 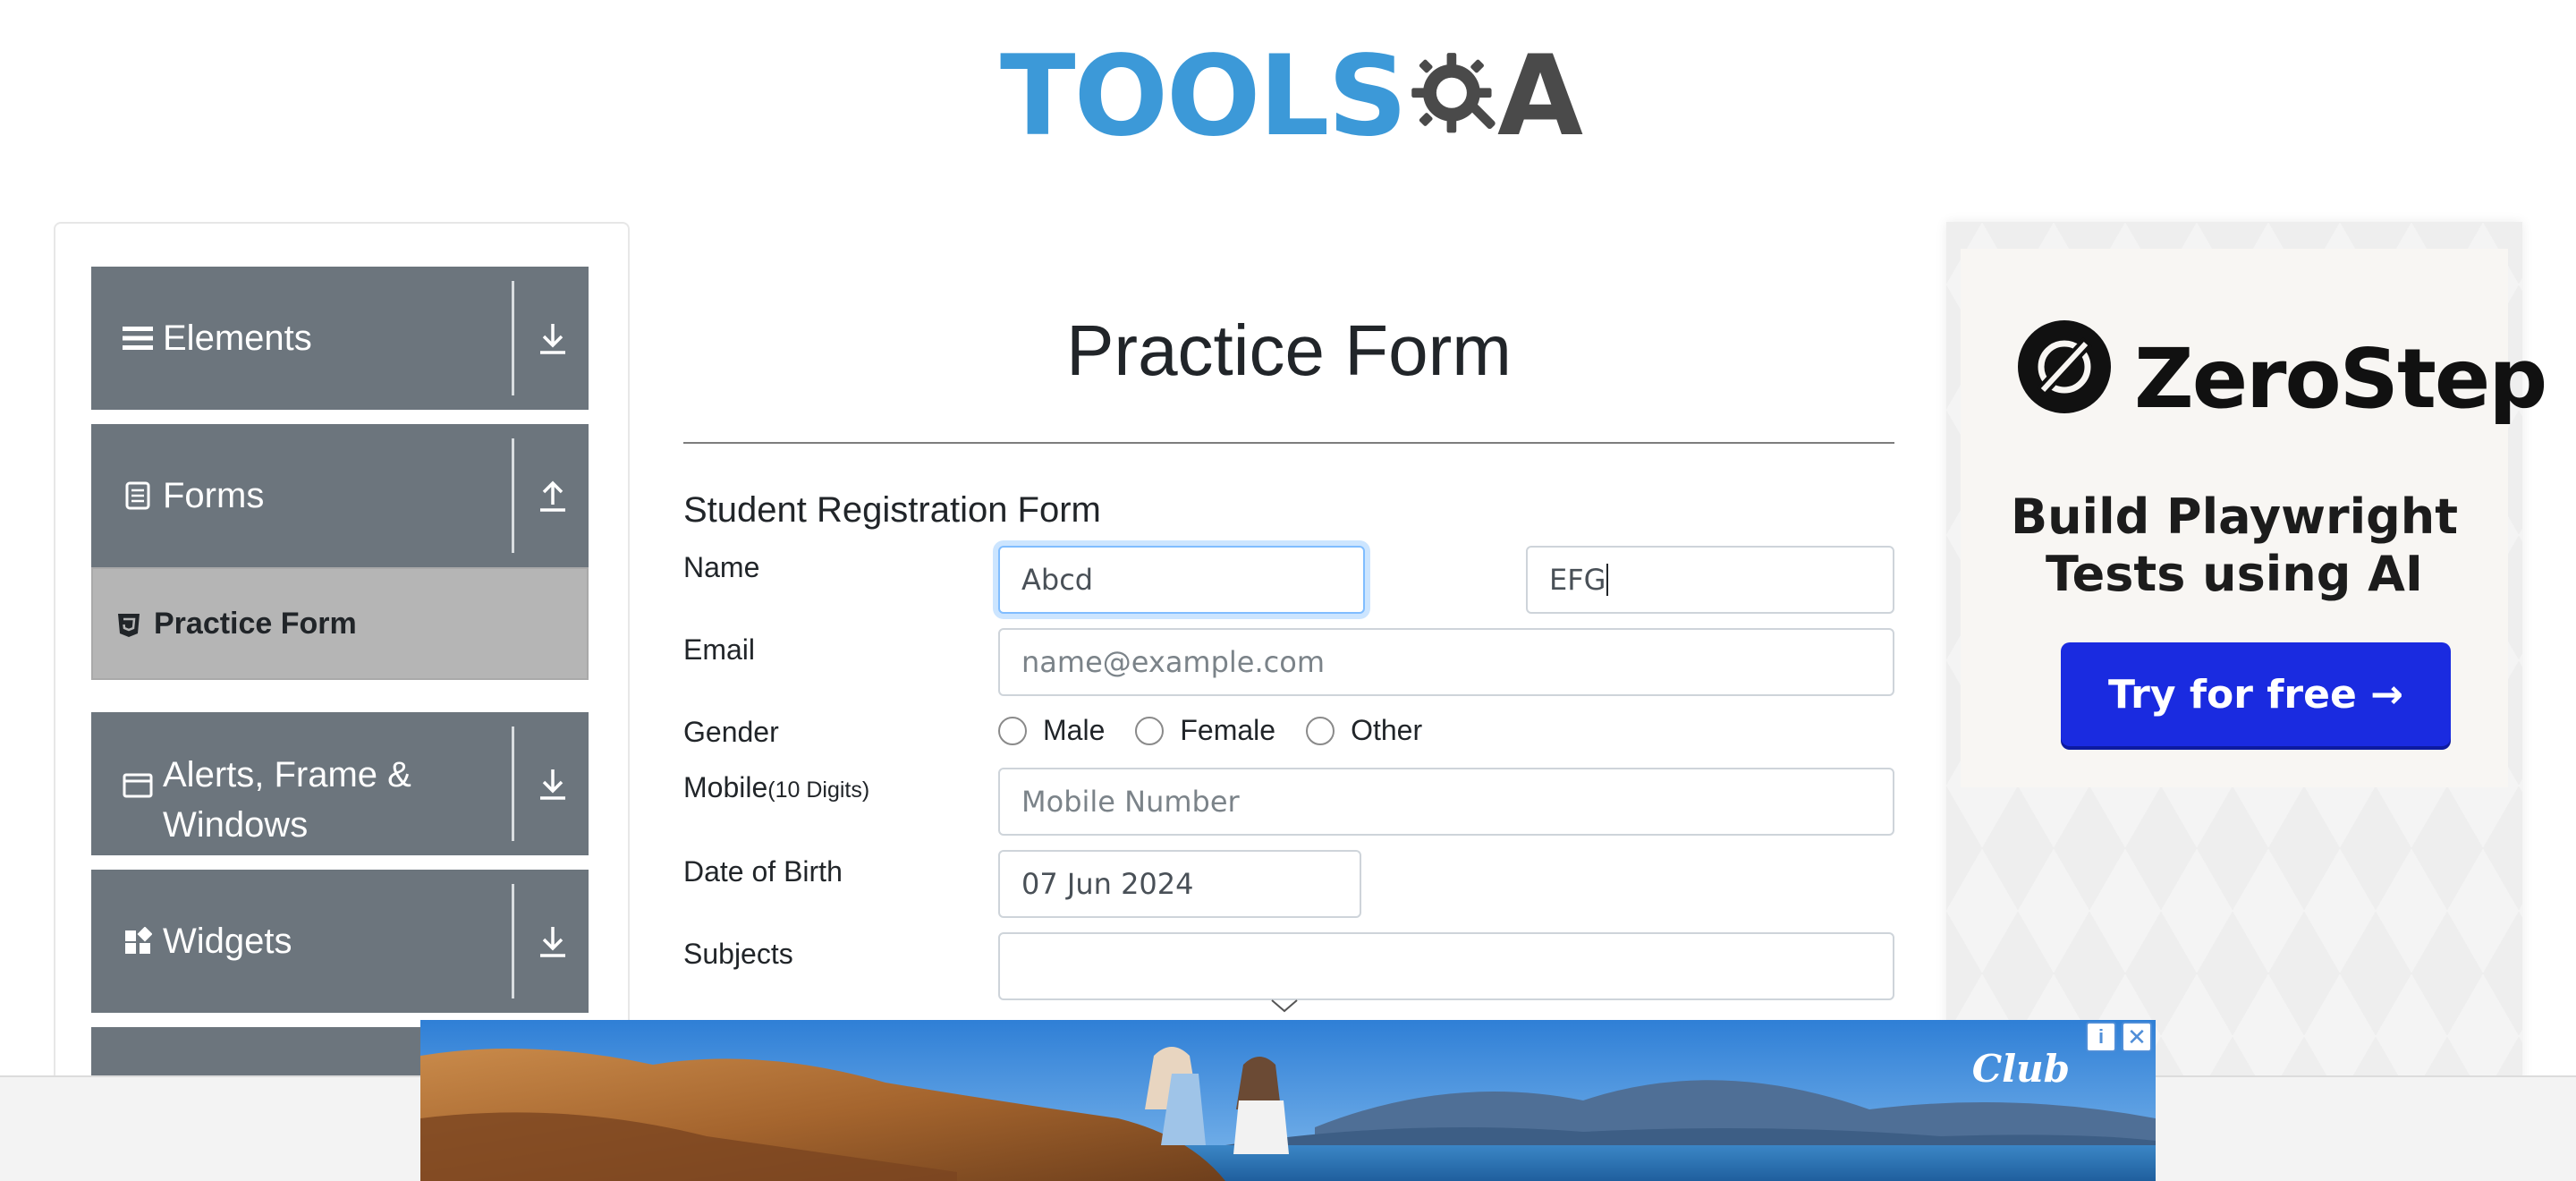 I want to click on zerostep-tagline: Build Playwright Tests using AI, so click(x=2234, y=546).